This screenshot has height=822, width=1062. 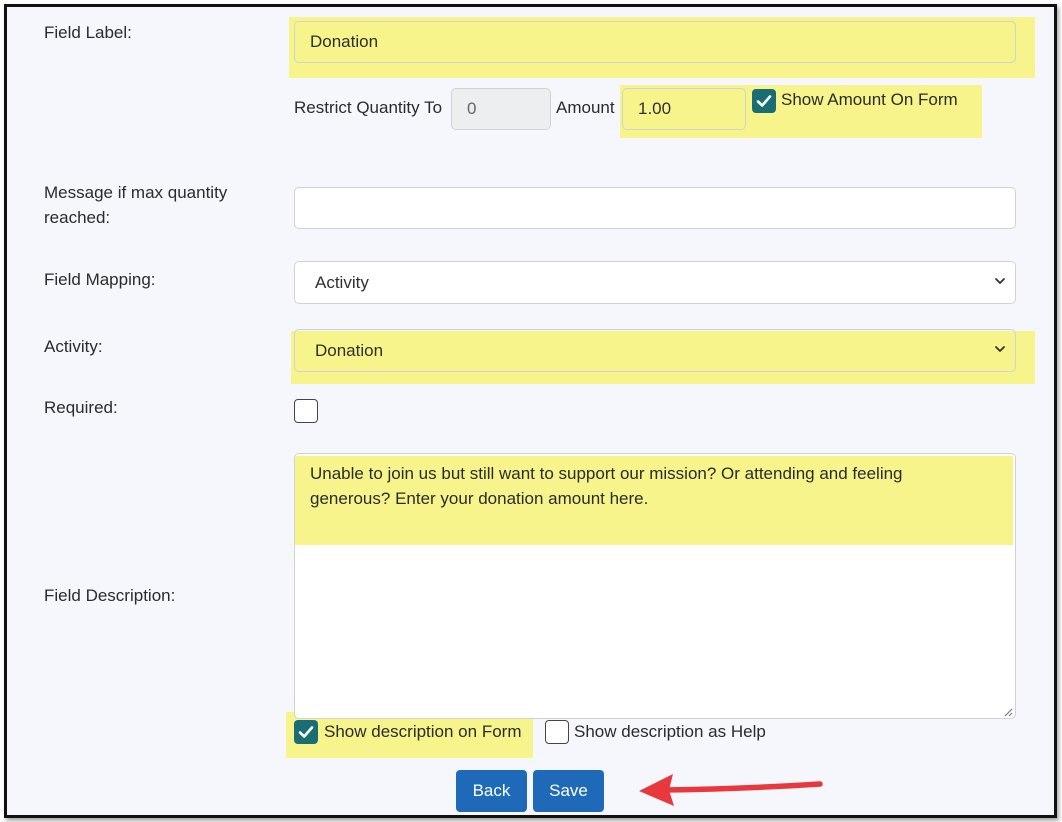 What do you see at coordinates (77, 217) in the screenshot?
I see `max-message-label-line2: reached:` at bounding box center [77, 217].